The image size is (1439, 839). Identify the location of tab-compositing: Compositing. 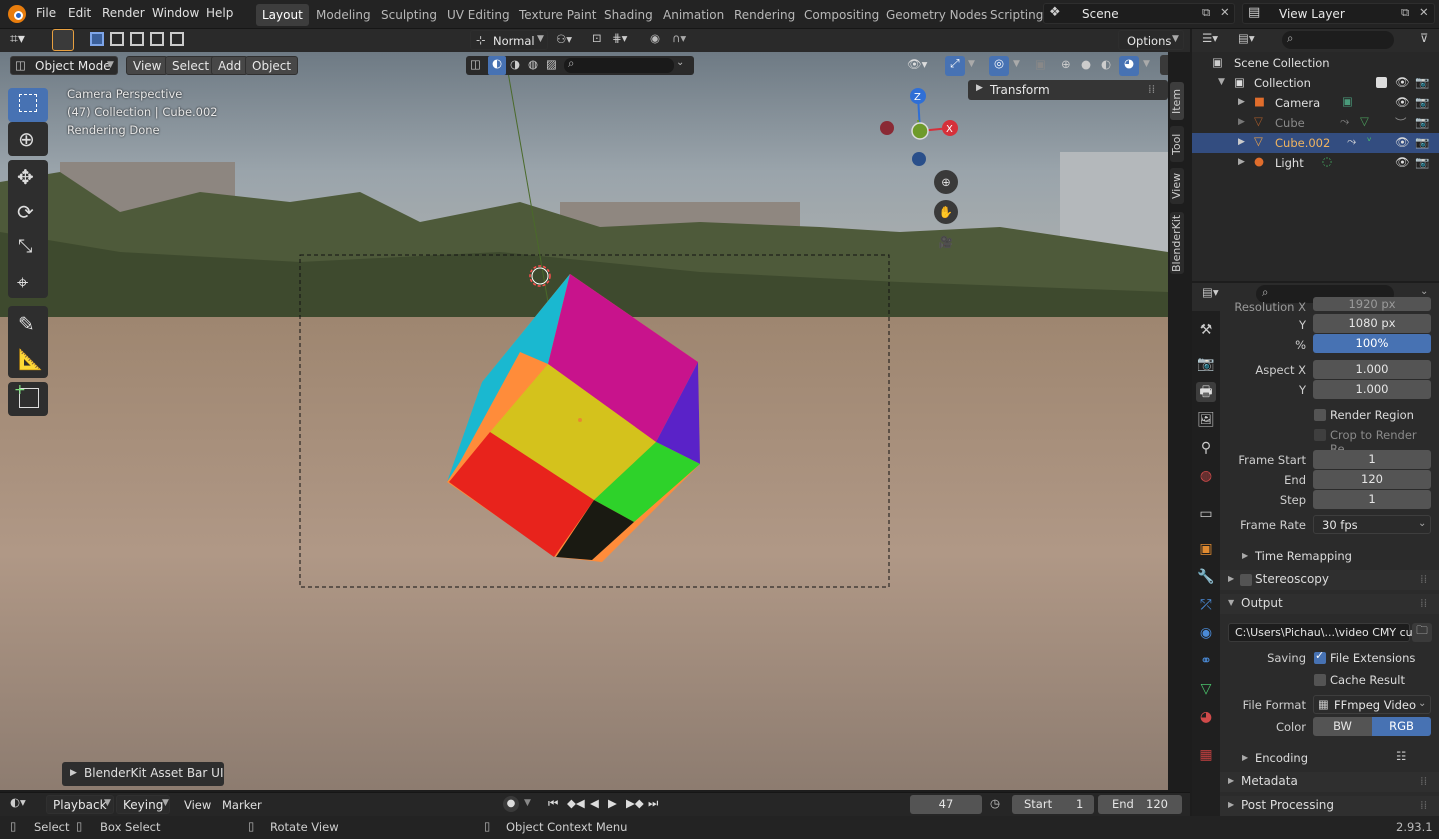
(841, 15).